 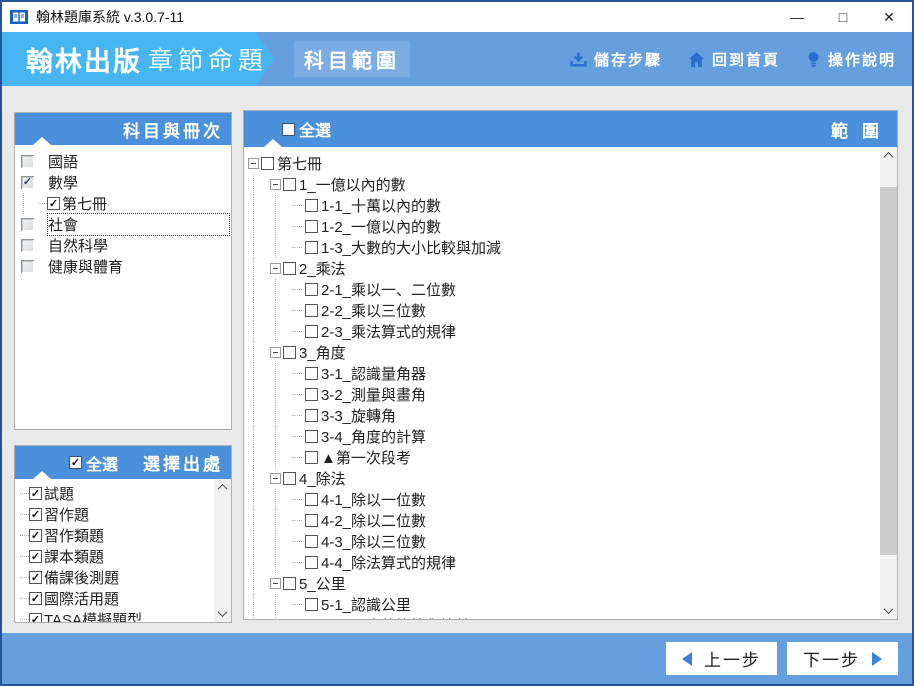 What do you see at coordinates (842, 658) in the screenshot?
I see `next-step-button: 下一步` at bounding box center [842, 658].